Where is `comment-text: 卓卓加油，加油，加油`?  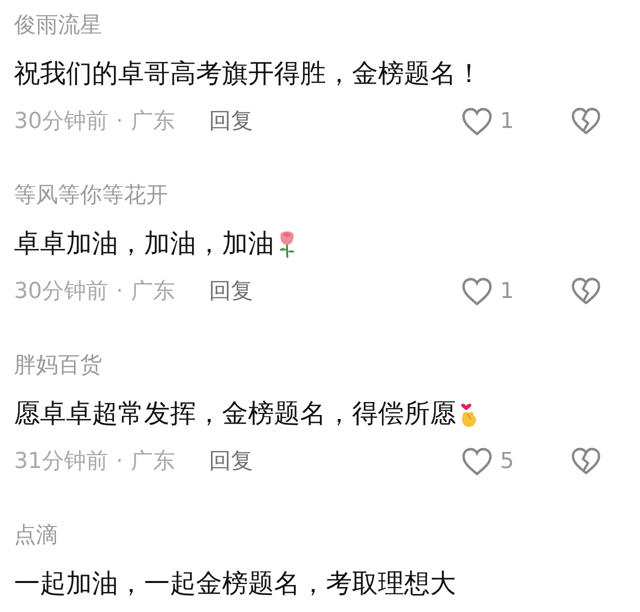 comment-text: 卓卓加油，加油，加油 is located at coordinates (144, 244).